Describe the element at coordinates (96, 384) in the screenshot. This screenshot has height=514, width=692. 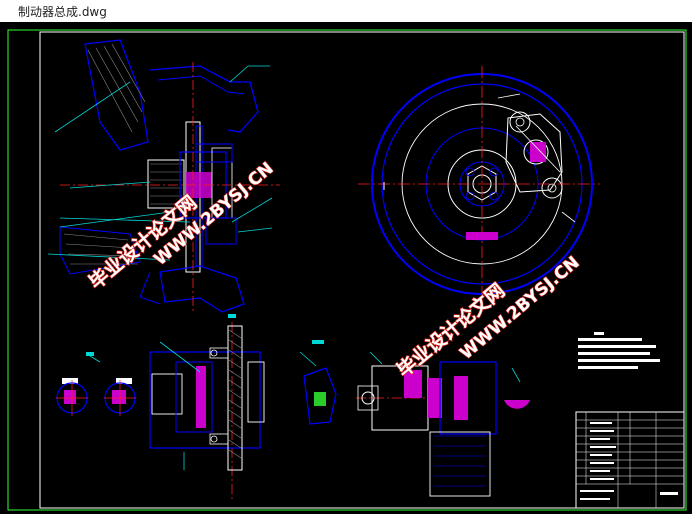
I see `detail-views-bottom-left` at that location.